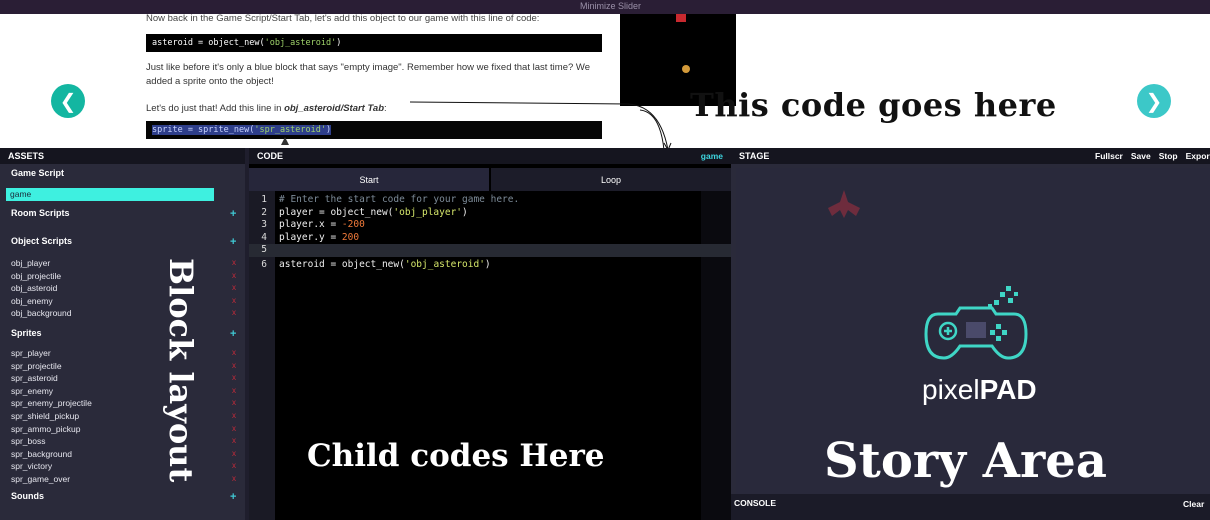 The image size is (1210, 520). I want to click on sprite-item: spr_ammo_pickup, so click(45, 429).